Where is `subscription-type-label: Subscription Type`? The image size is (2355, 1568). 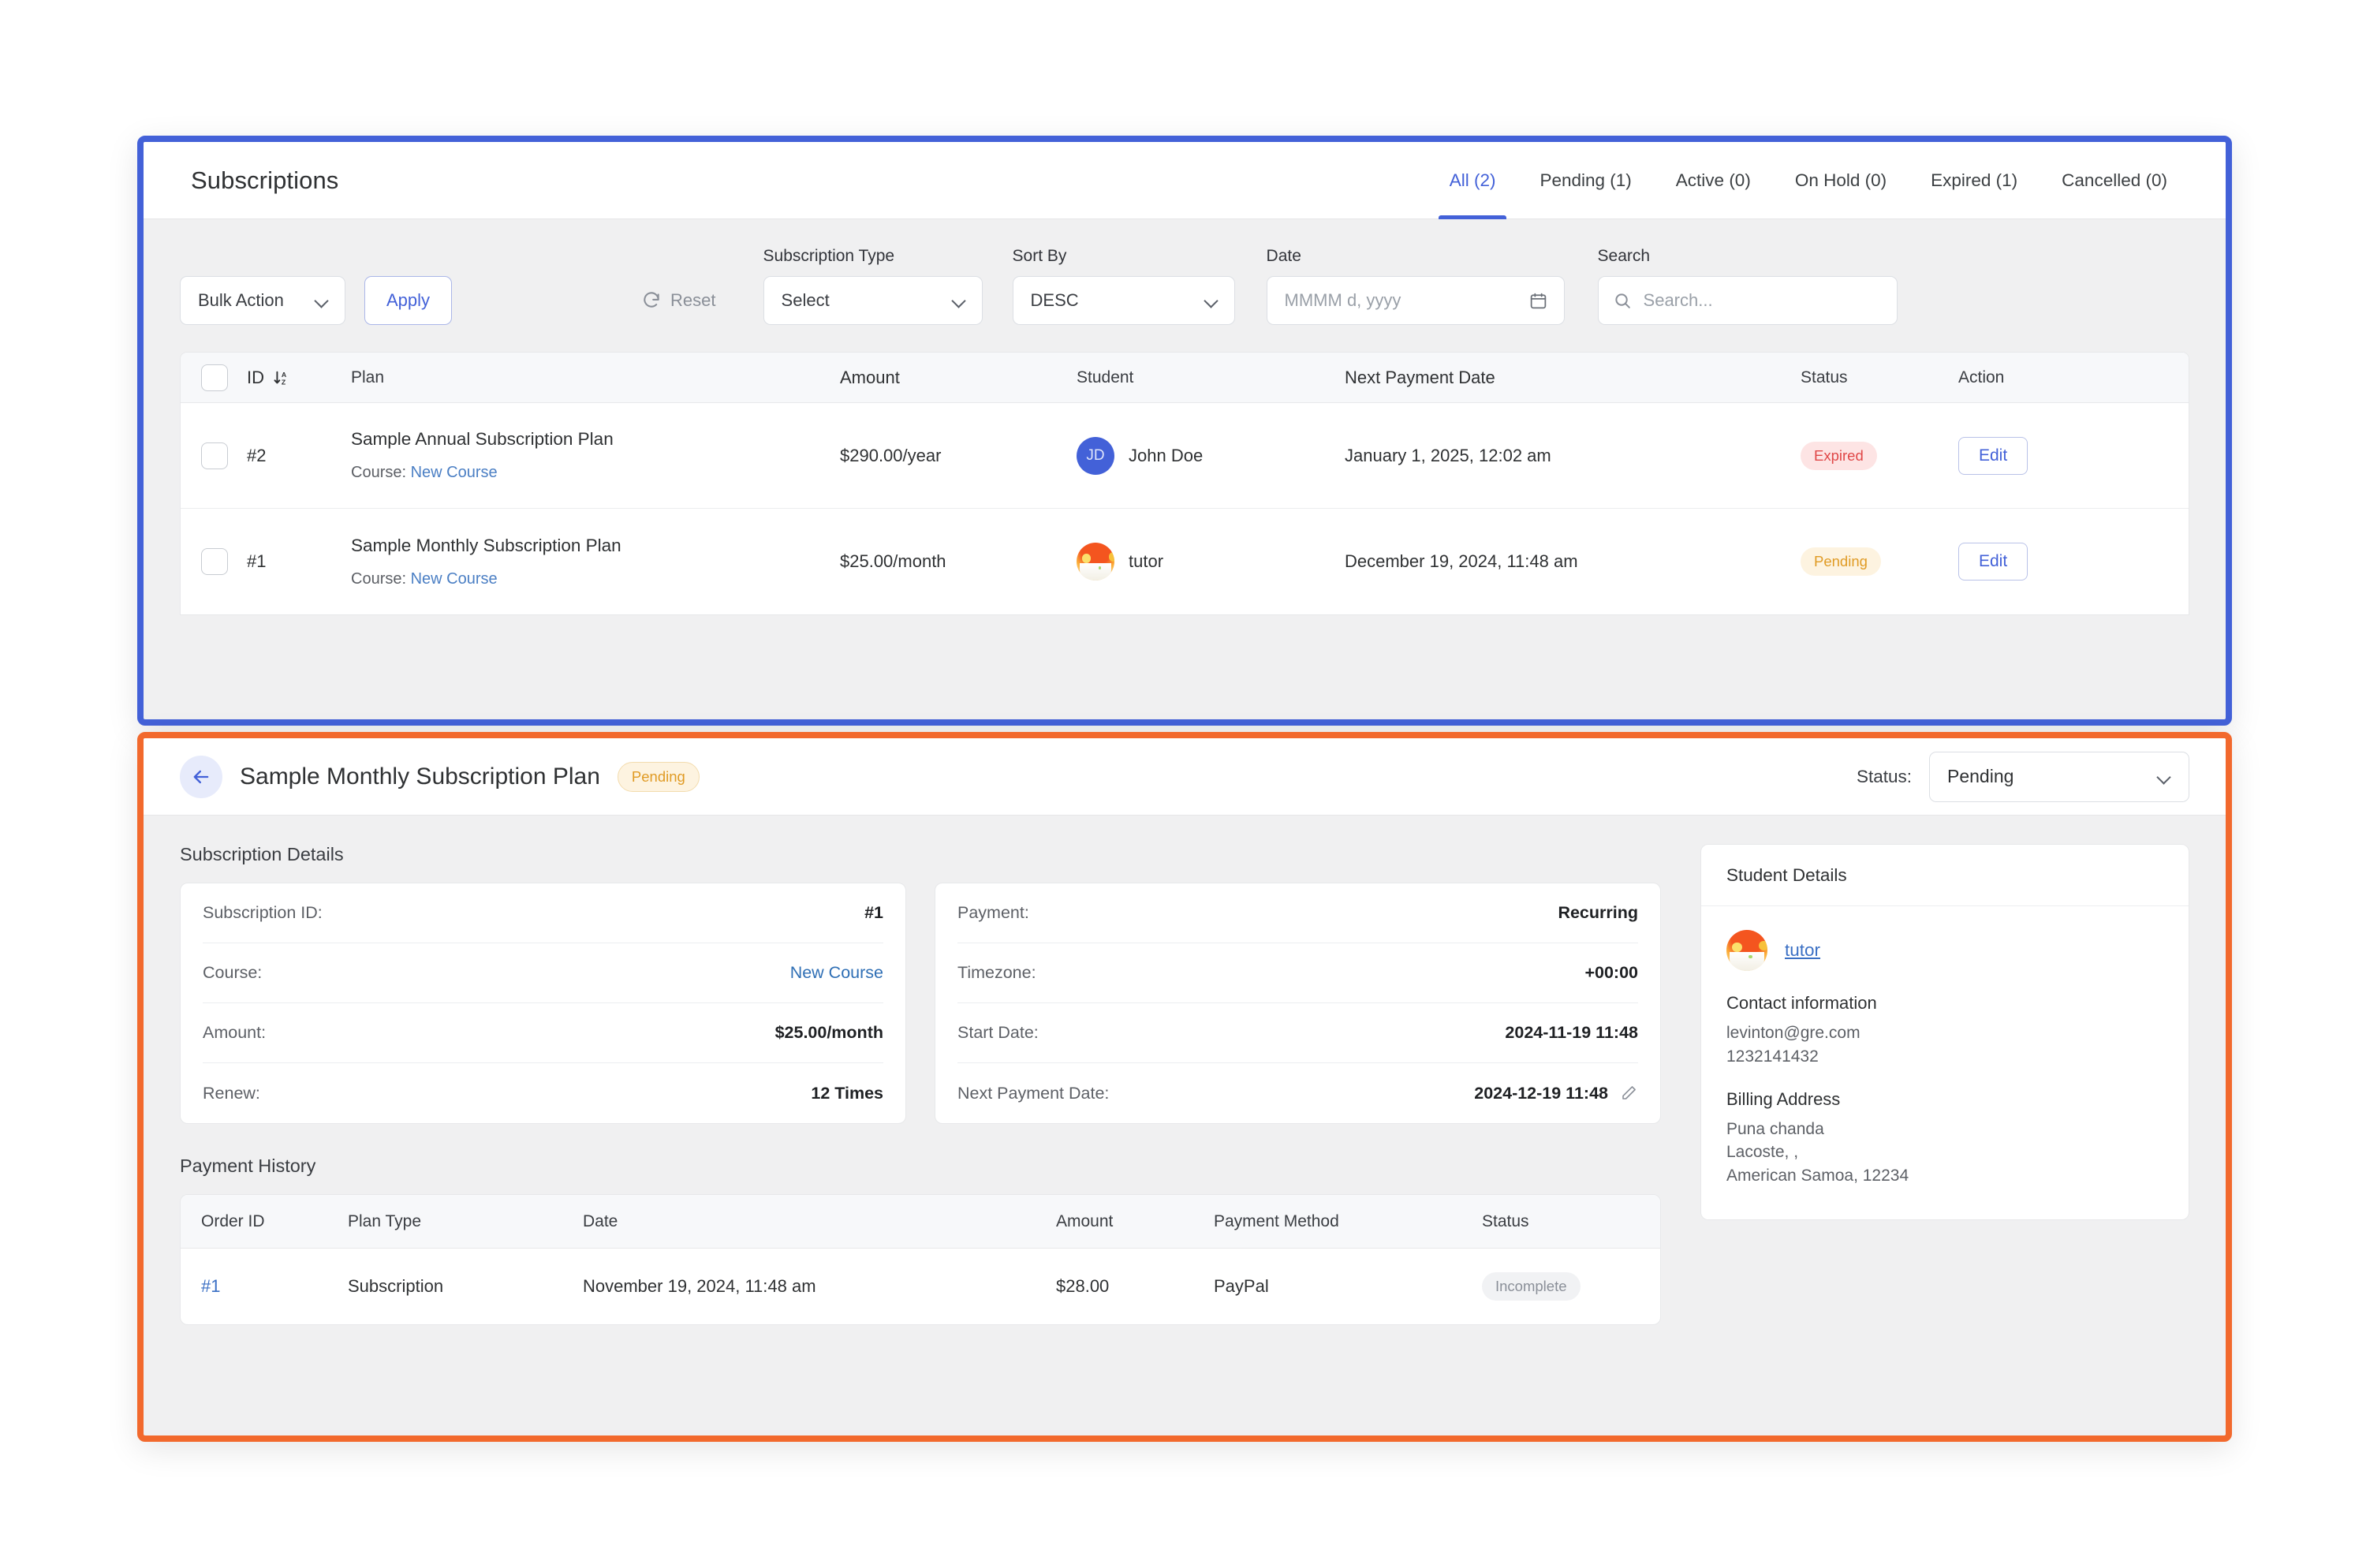
subscription-type-label: Subscription Type is located at coordinates (829, 256).